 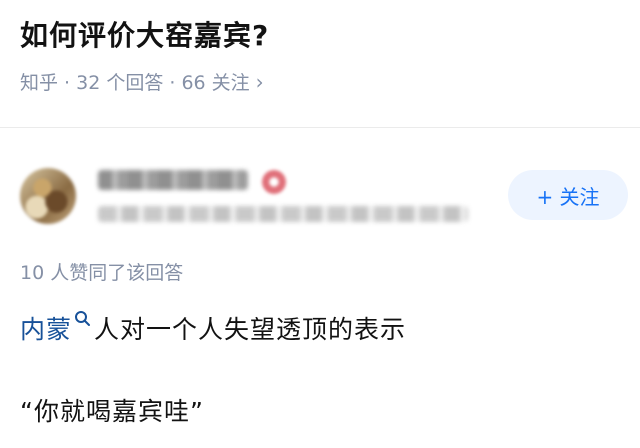 What do you see at coordinates (144, 34) in the screenshot?
I see `question-title: 如何评价大窑嘉宾?` at bounding box center [144, 34].